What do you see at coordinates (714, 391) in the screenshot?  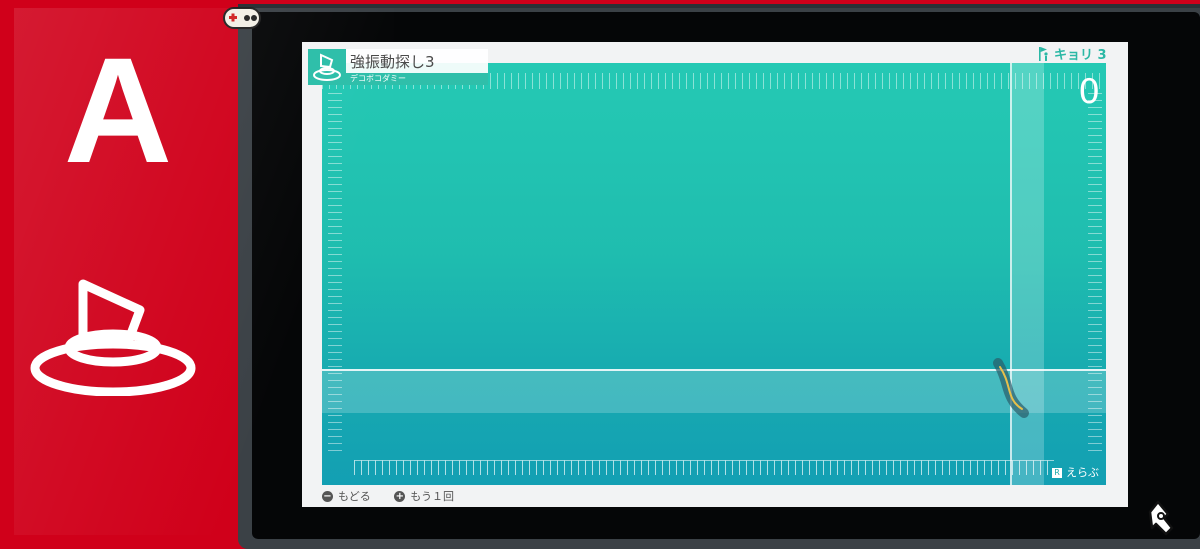 I see `horizontal-scan-band` at bounding box center [714, 391].